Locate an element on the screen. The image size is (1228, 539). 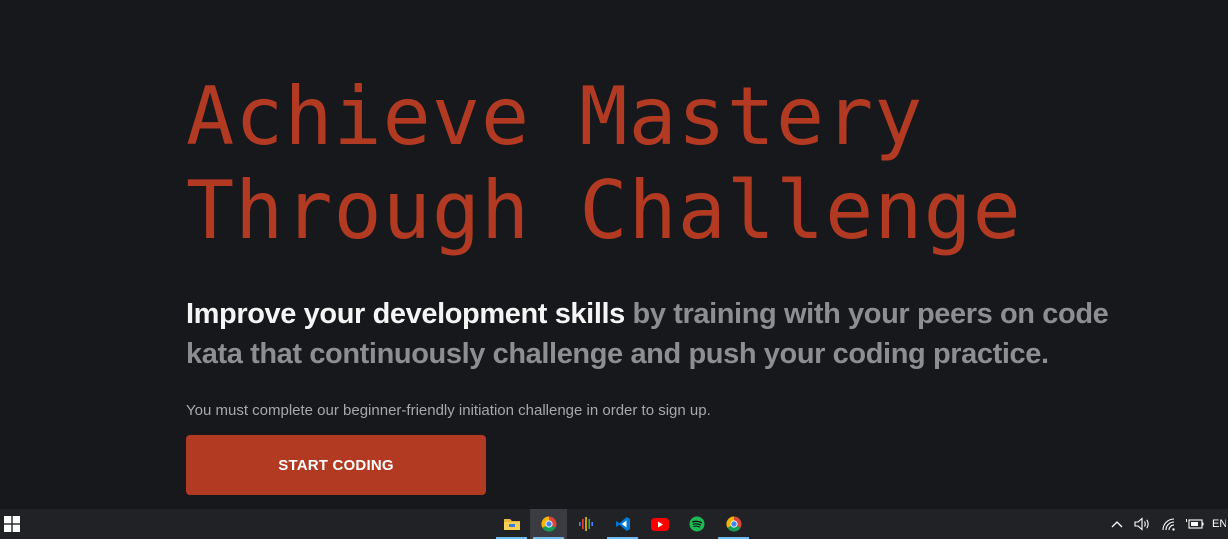
show-hidden-icons-button is located at coordinates (1117, 524).